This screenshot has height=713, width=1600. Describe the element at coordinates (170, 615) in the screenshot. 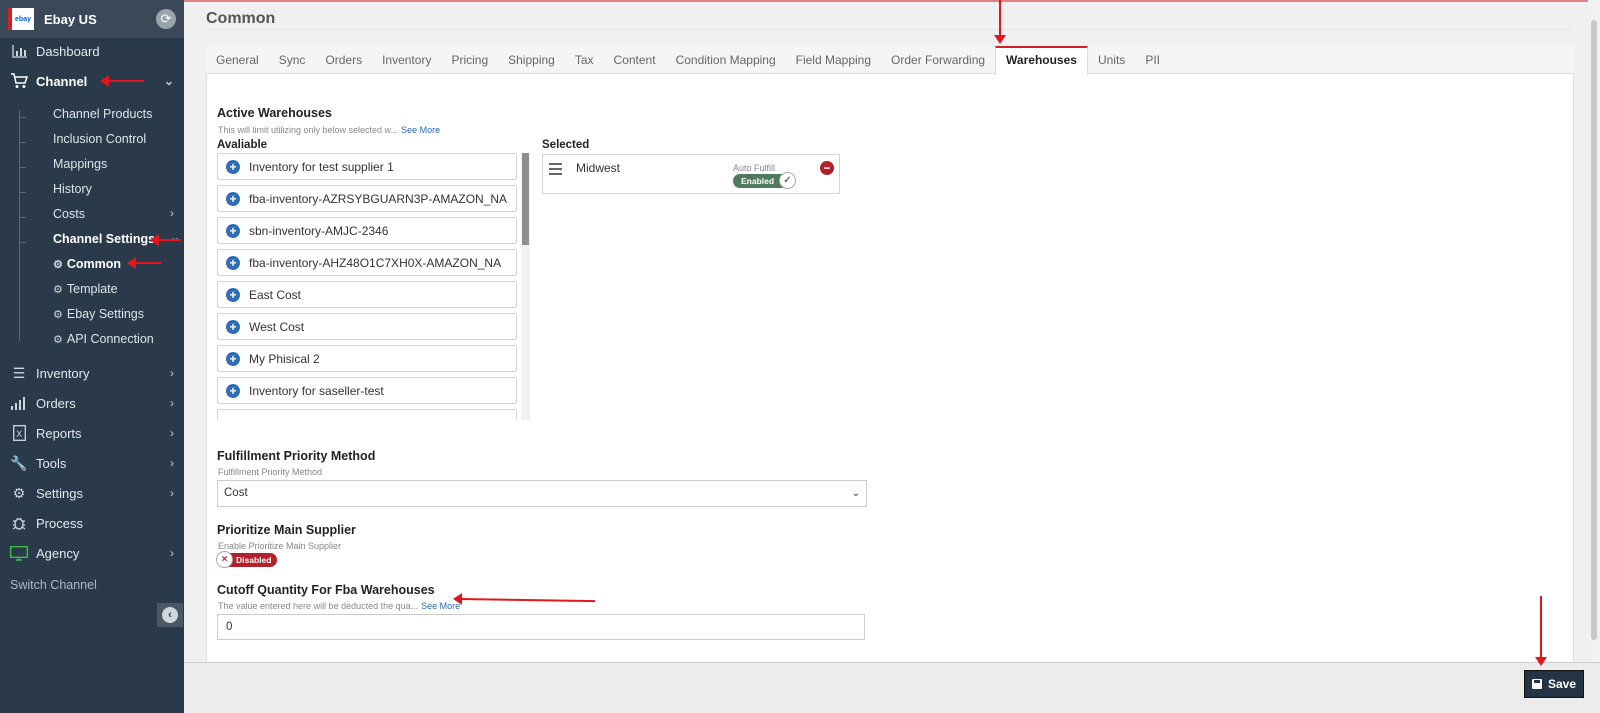

I see `collapse-sidebar-button: ‹` at that location.